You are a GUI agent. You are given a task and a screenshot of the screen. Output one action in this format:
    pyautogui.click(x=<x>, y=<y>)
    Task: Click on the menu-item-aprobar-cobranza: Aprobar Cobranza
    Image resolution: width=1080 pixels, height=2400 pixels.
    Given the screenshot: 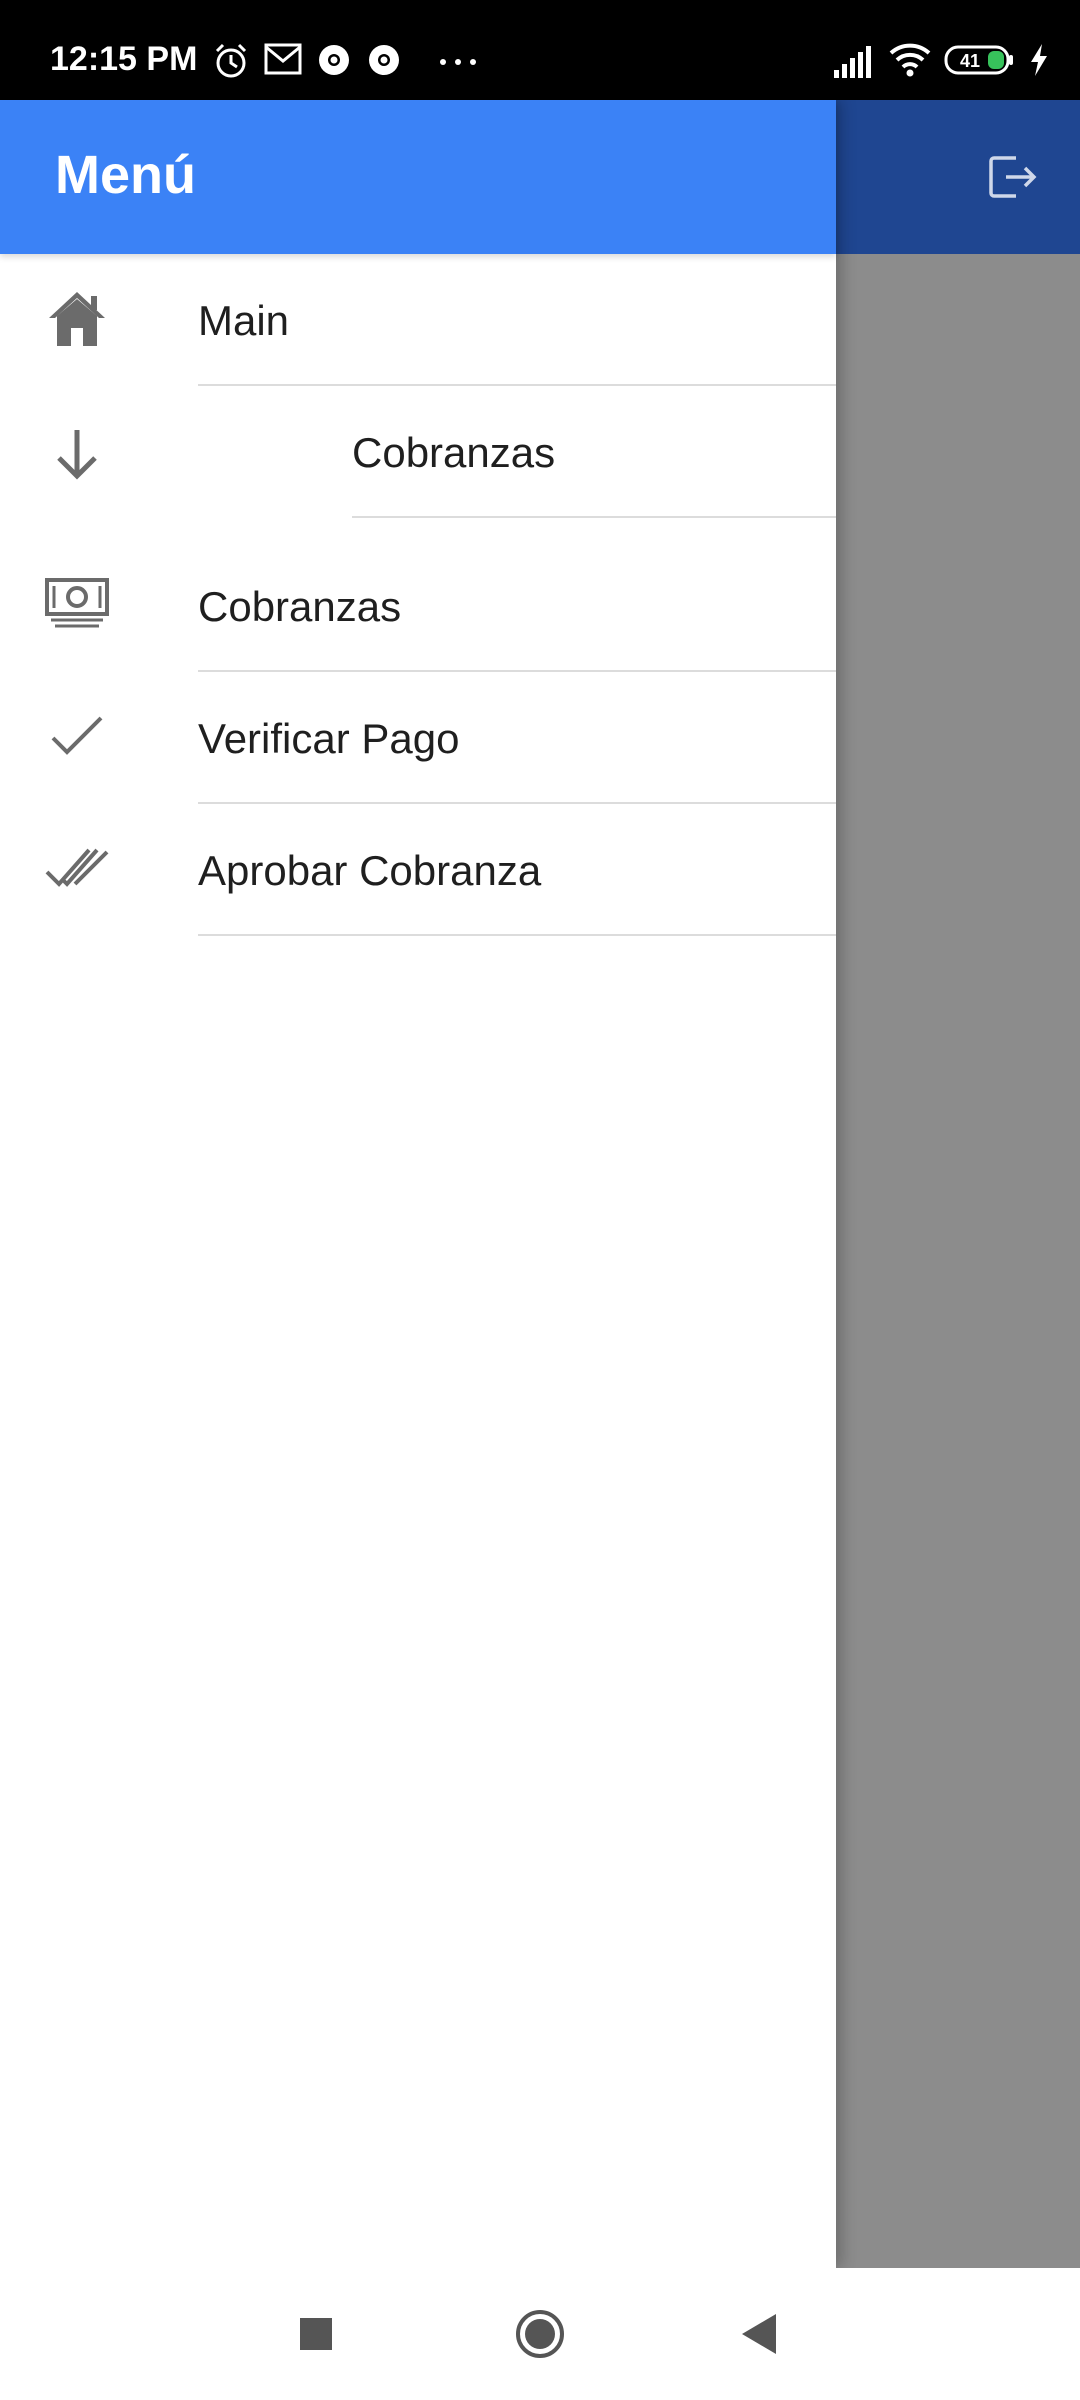 What is the action you would take?
    pyautogui.click(x=418, y=870)
    